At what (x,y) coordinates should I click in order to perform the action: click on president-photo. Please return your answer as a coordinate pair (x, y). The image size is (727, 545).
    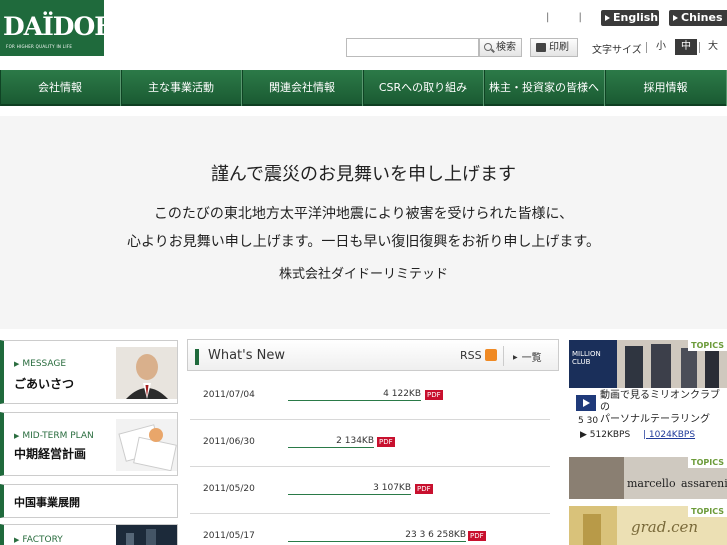
    Looking at the image, I should click on (146, 373).